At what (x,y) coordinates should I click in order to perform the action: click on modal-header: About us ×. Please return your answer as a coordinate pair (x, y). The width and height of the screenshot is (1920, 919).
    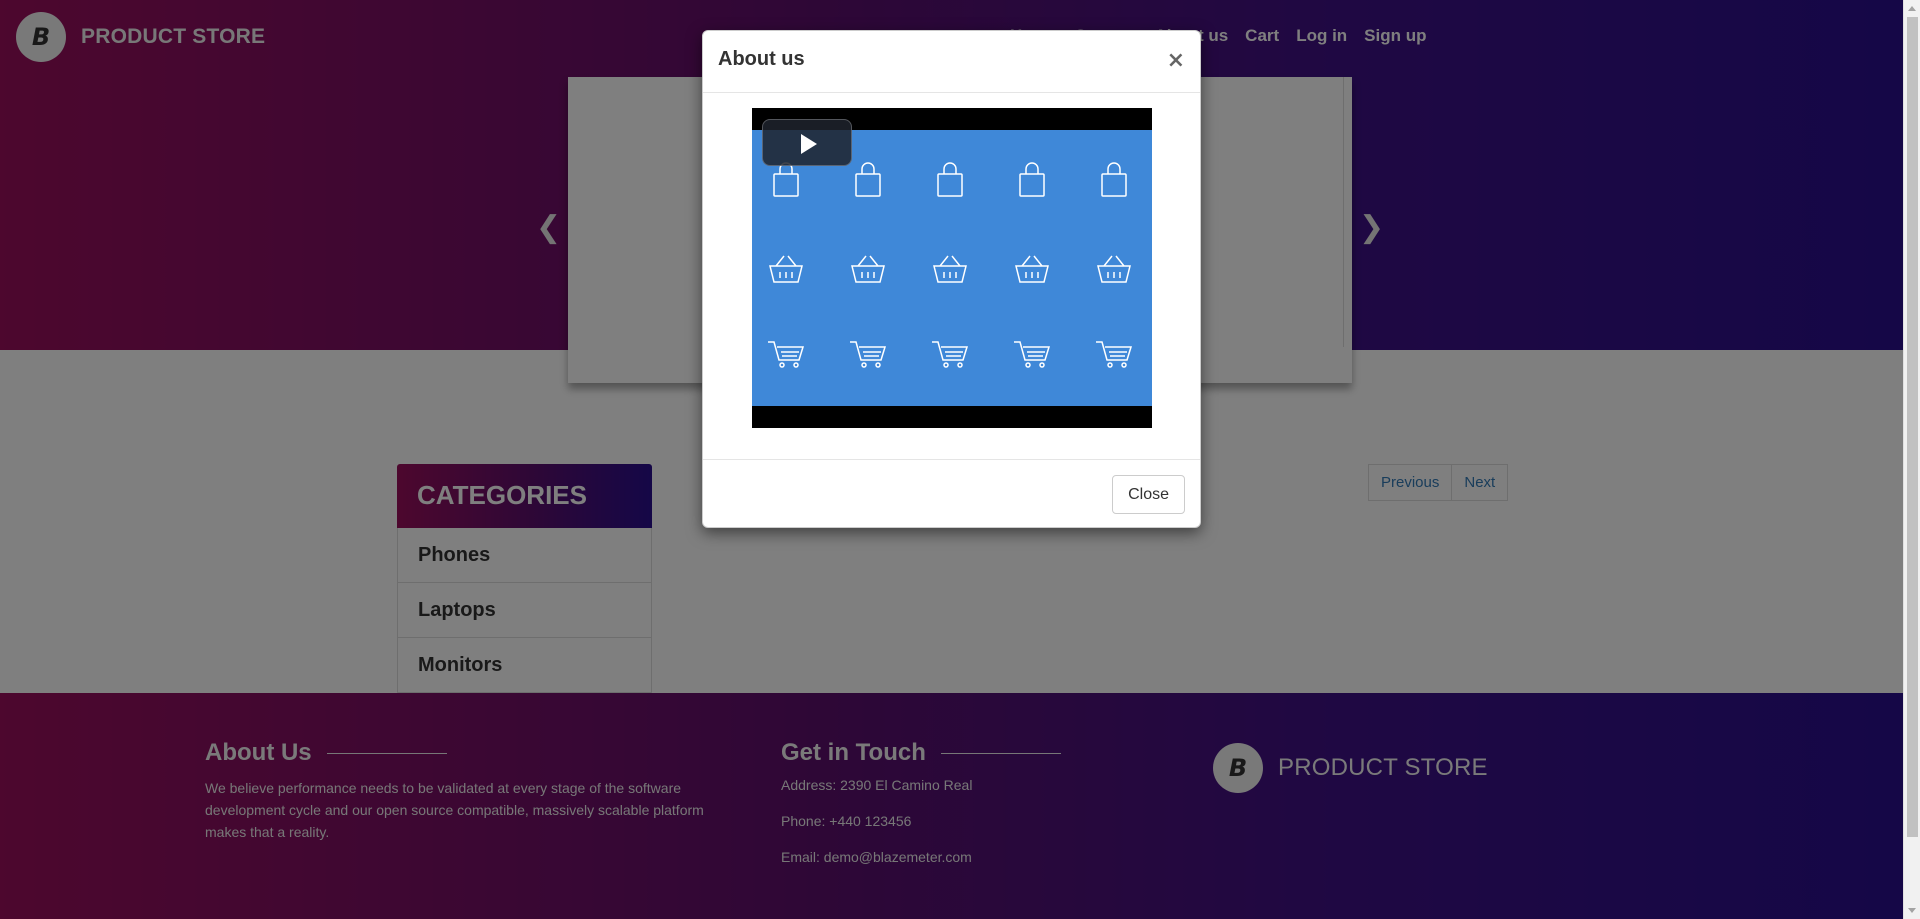
    Looking at the image, I should click on (951, 62).